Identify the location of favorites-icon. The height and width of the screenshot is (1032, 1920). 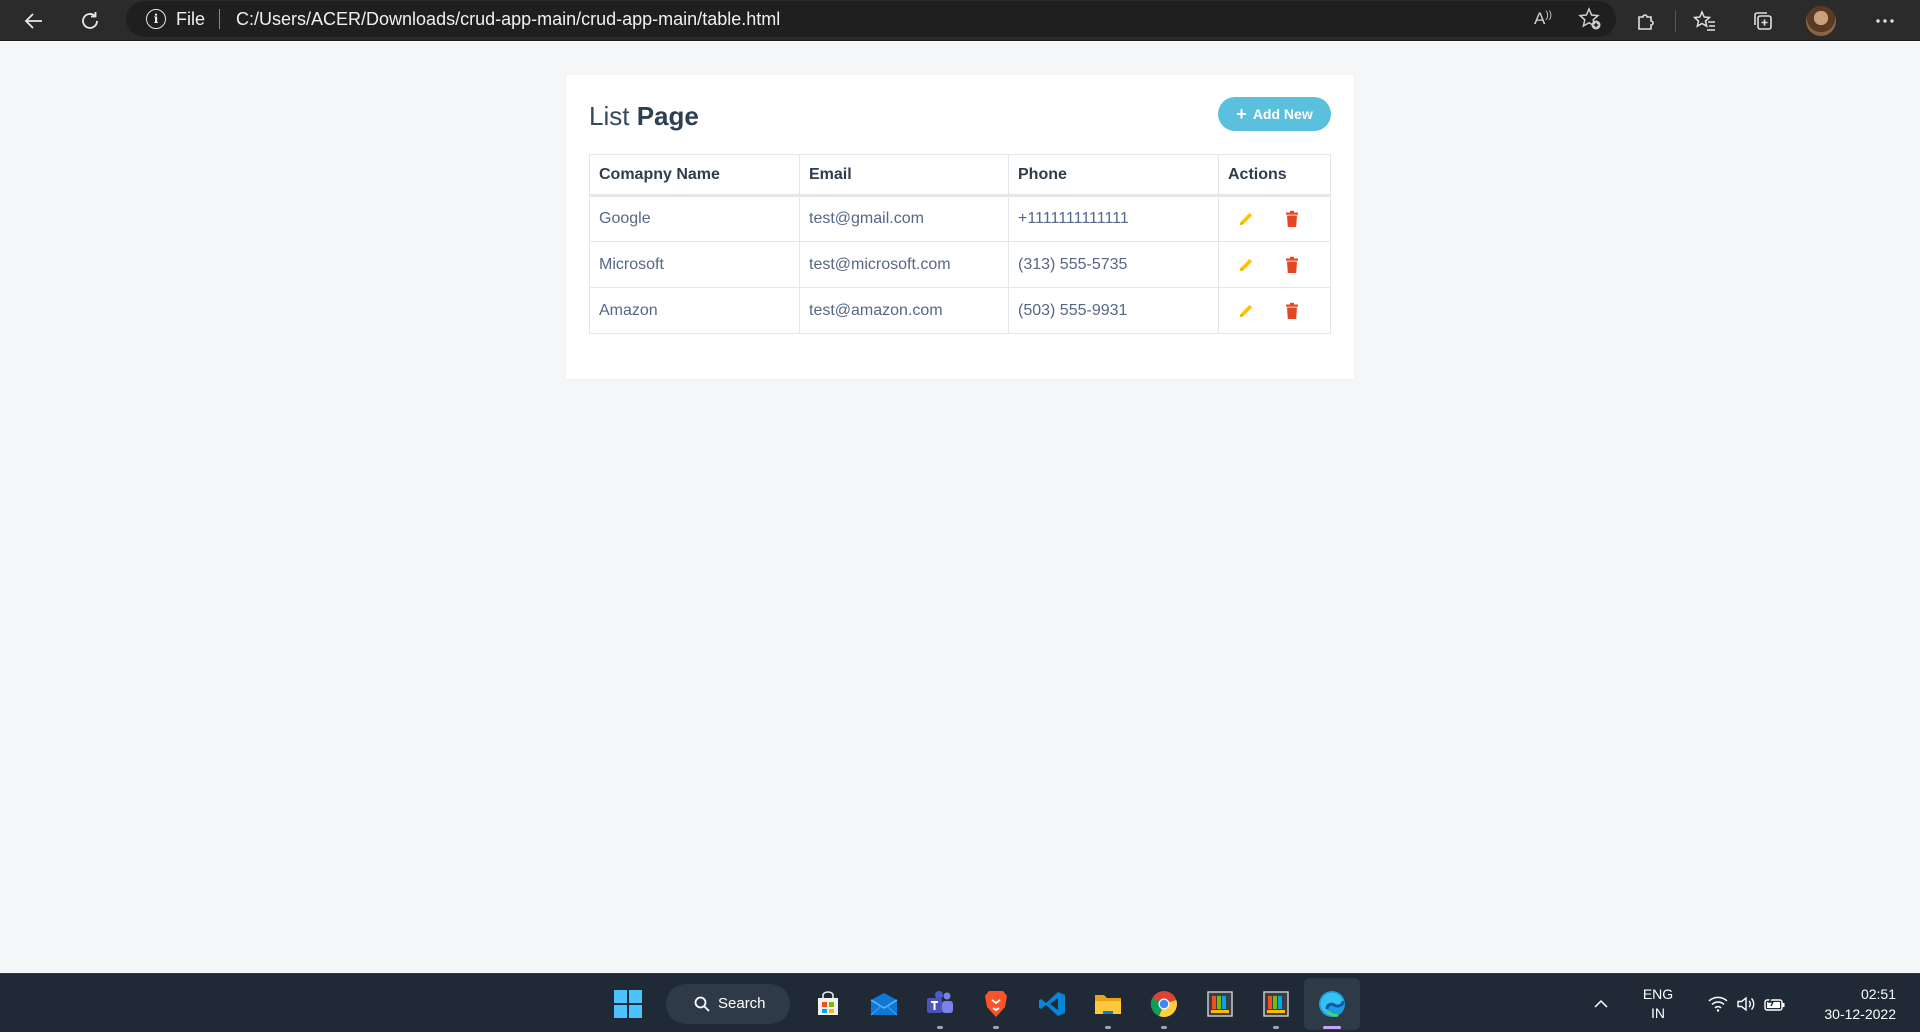
(1705, 20).